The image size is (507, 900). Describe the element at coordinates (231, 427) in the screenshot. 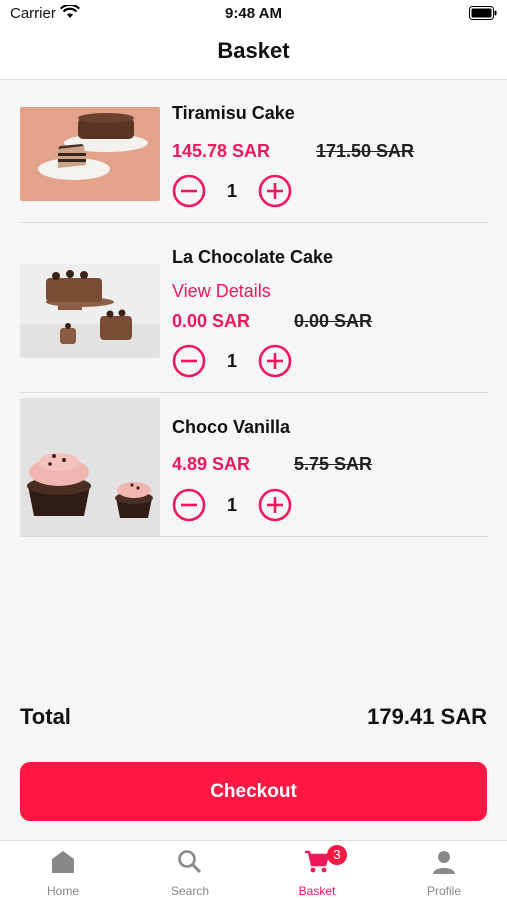

I see `item-name: Choco Vanilla` at that location.